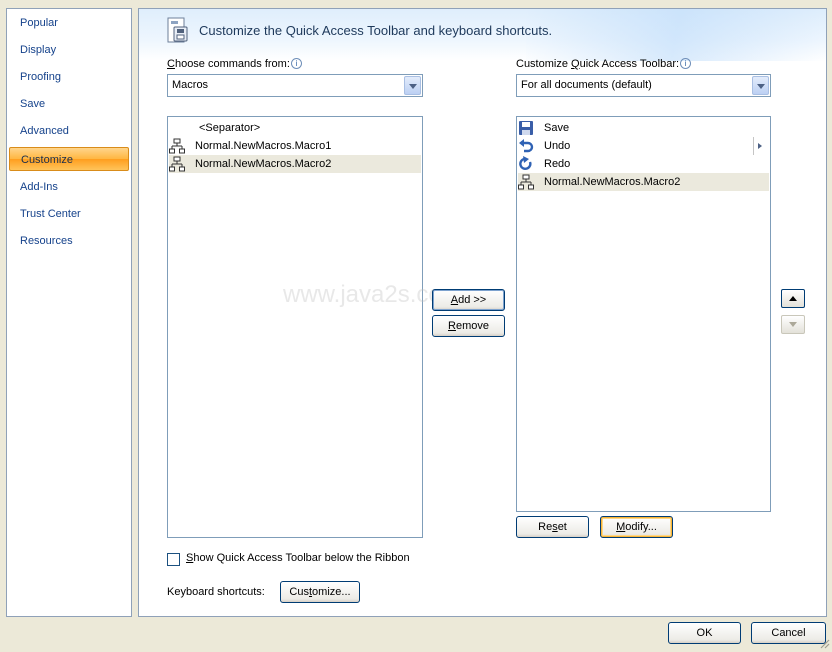 Image resolution: width=832 pixels, height=652 pixels. Describe the element at coordinates (586, 85) in the screenshot. I see `dropdown-value: For all documents (default)` at that location.